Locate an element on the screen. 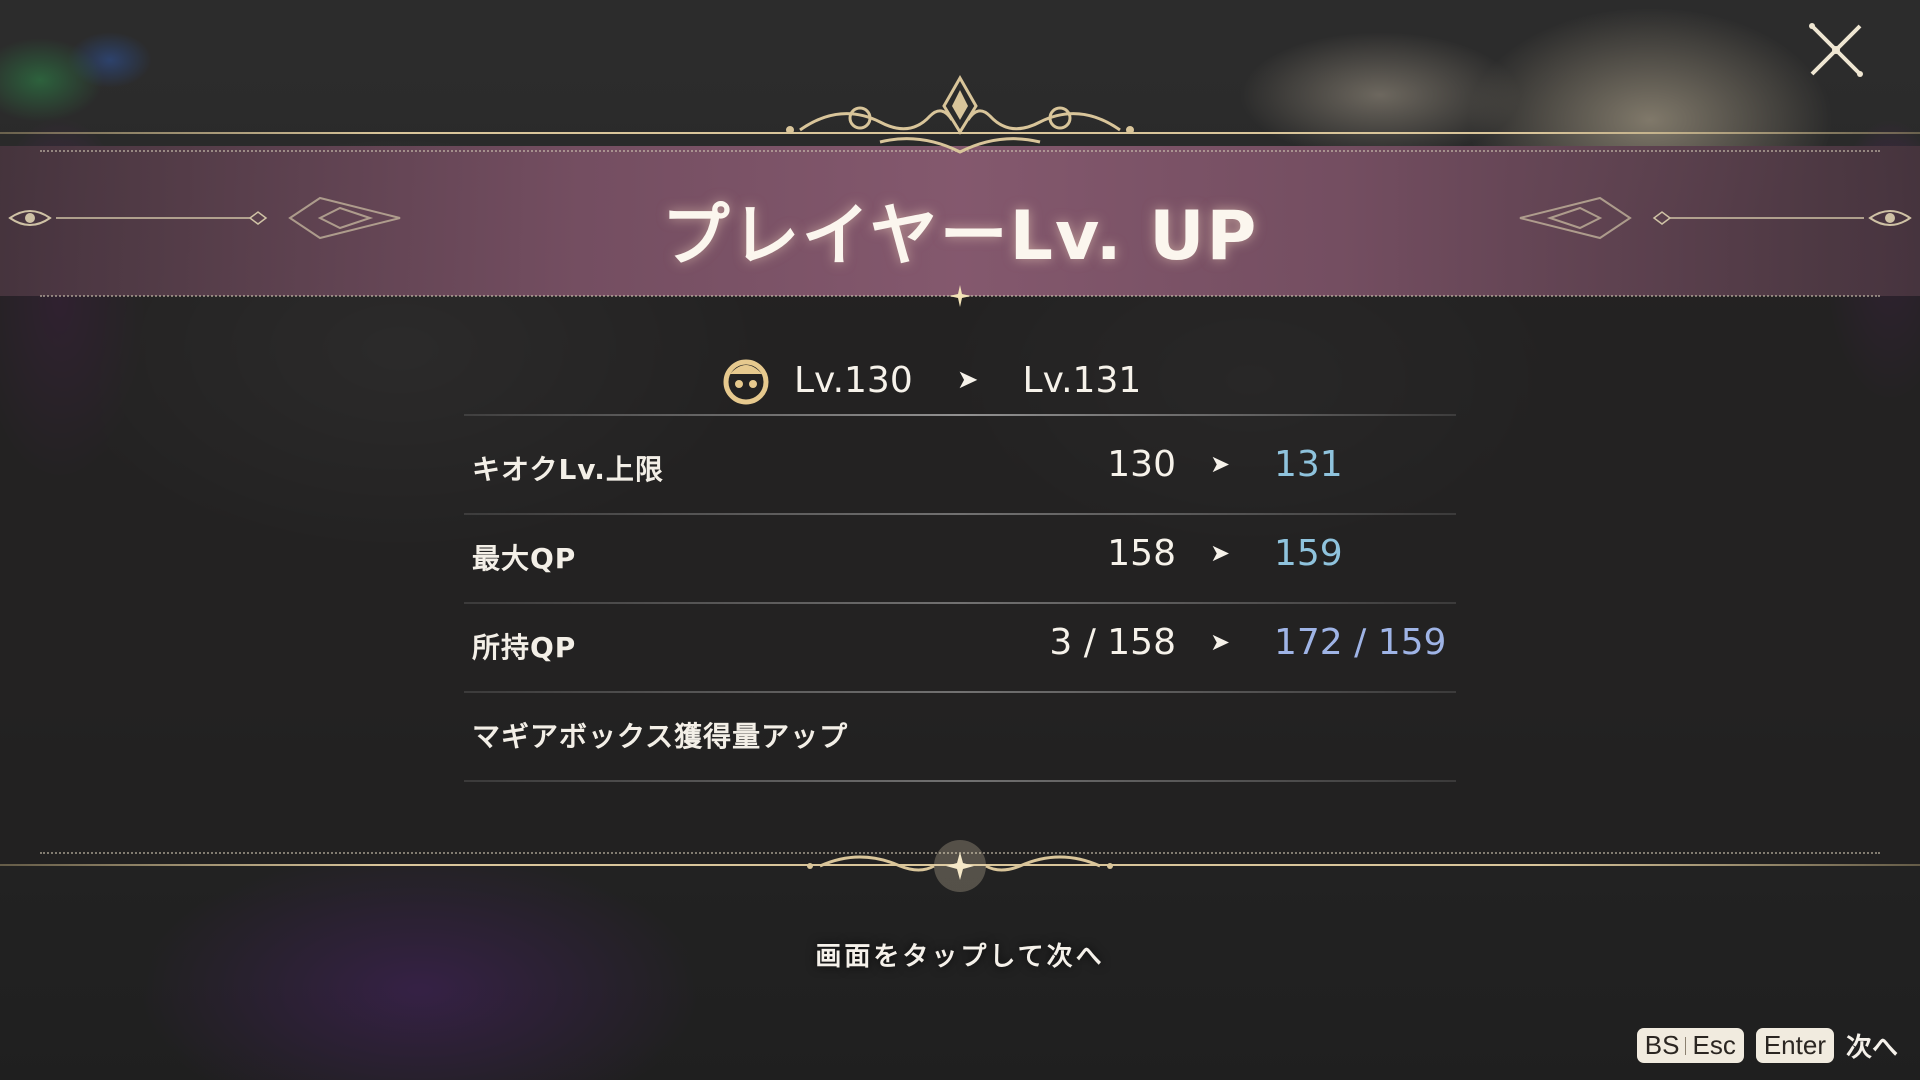 This screenshot has height=1080, width=1920. level-change: Lv.130 ➤ Lv.131 is located at coordinates (930, 380).